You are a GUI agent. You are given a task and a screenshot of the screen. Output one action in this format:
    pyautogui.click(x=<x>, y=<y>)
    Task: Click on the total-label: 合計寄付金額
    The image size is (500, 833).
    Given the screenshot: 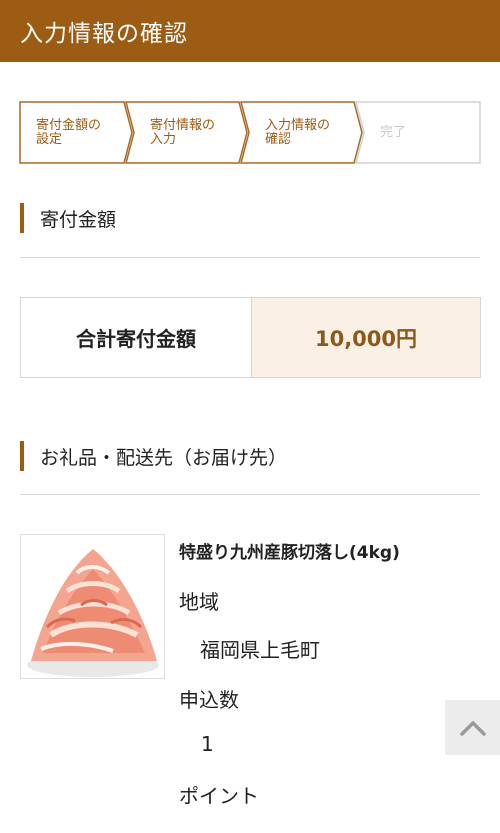 What is the action you would take?
    pyautogui.click(x=136, y=337)
    